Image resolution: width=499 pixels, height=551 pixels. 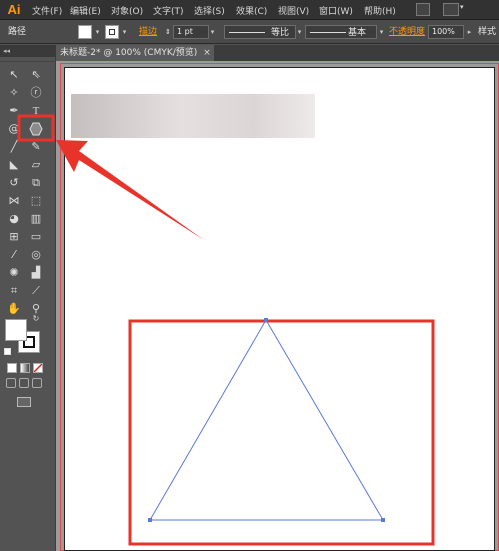 What do you see at coordinates (36, 129) in the screenshot?
I see `polygon-tool-icon` at bounding box center [36, 129].